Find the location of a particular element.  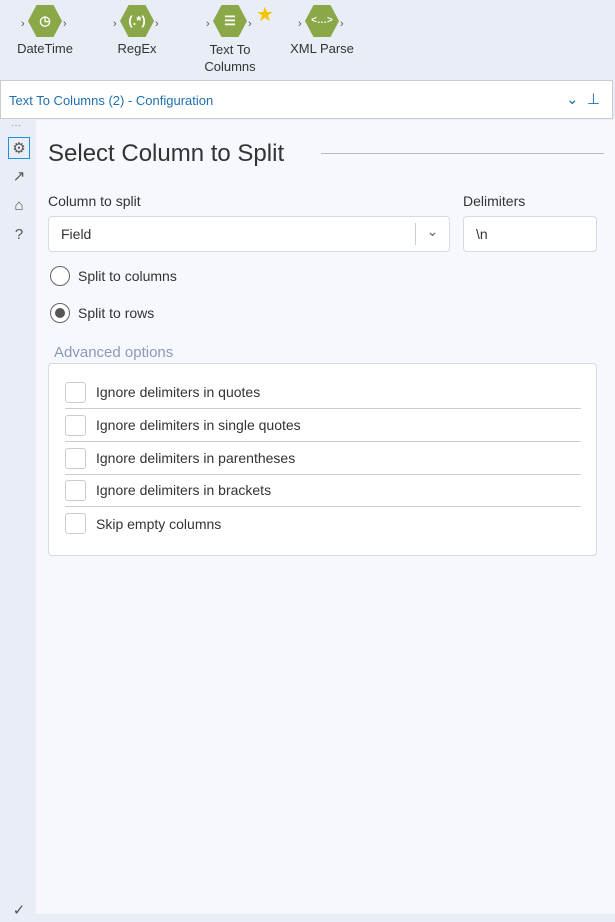

regex-icon: (.*) is located at coordinates (137, 21).